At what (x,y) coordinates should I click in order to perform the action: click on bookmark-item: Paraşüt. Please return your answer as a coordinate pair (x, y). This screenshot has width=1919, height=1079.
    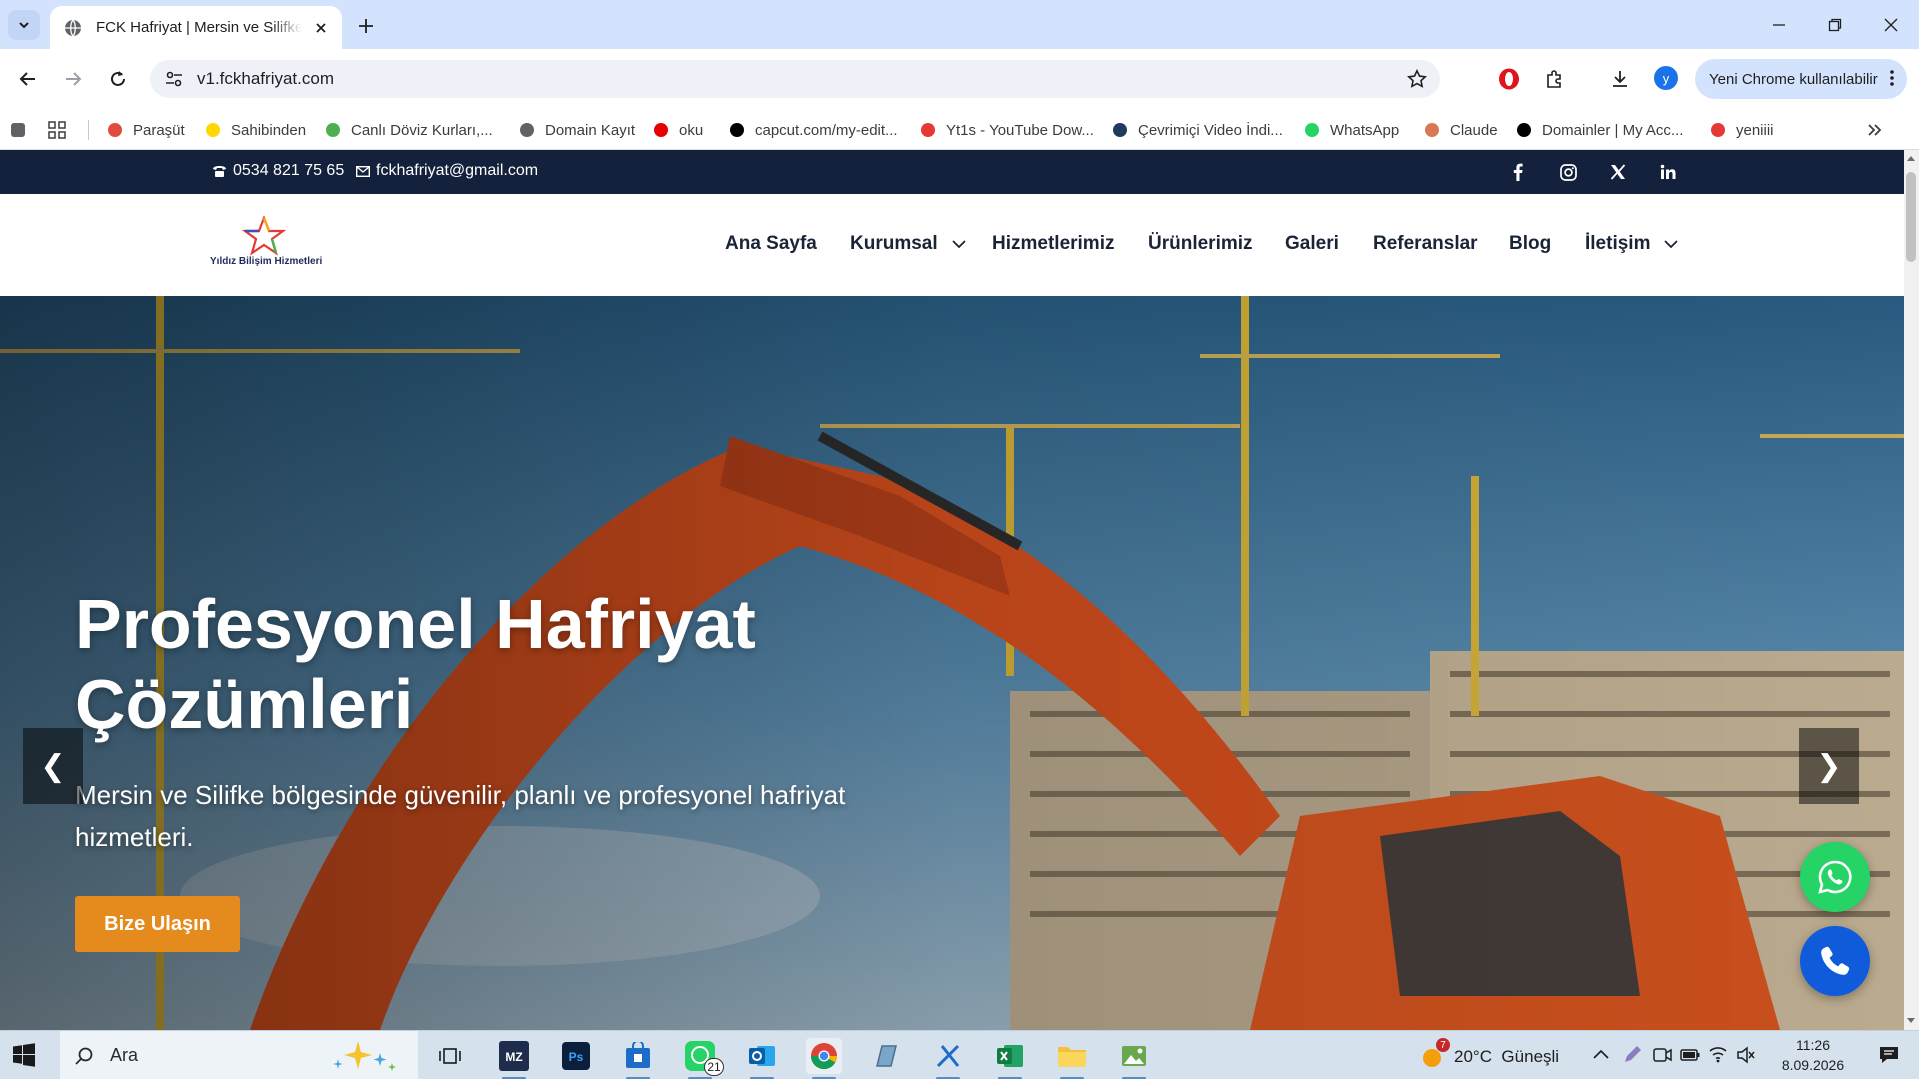
    Looking at the image, I should click on (145, 130).